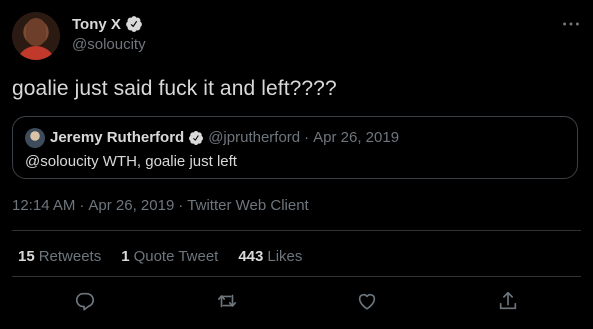 The width and height of the screenshot is (593, 329). Describe the element at coordinates (254, 137) in the screenshot. I see `quoted-handle: @jprutherford` at that location.